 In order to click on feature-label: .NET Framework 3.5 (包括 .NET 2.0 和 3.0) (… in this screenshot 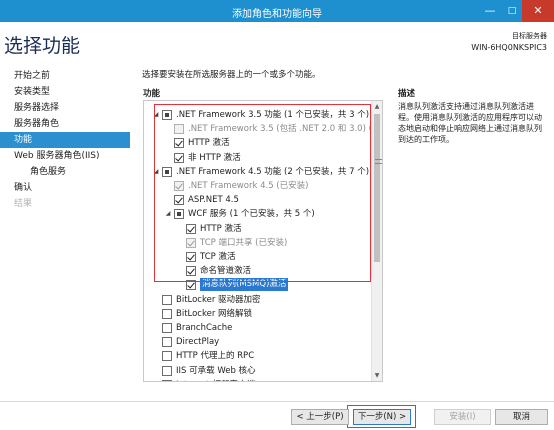, I will do `click(285, 129)`.